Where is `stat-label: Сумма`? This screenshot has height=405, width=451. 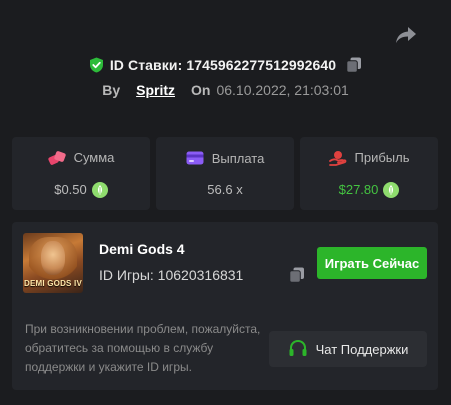
stat-label: Сумма is located at coordinates (94, 157).